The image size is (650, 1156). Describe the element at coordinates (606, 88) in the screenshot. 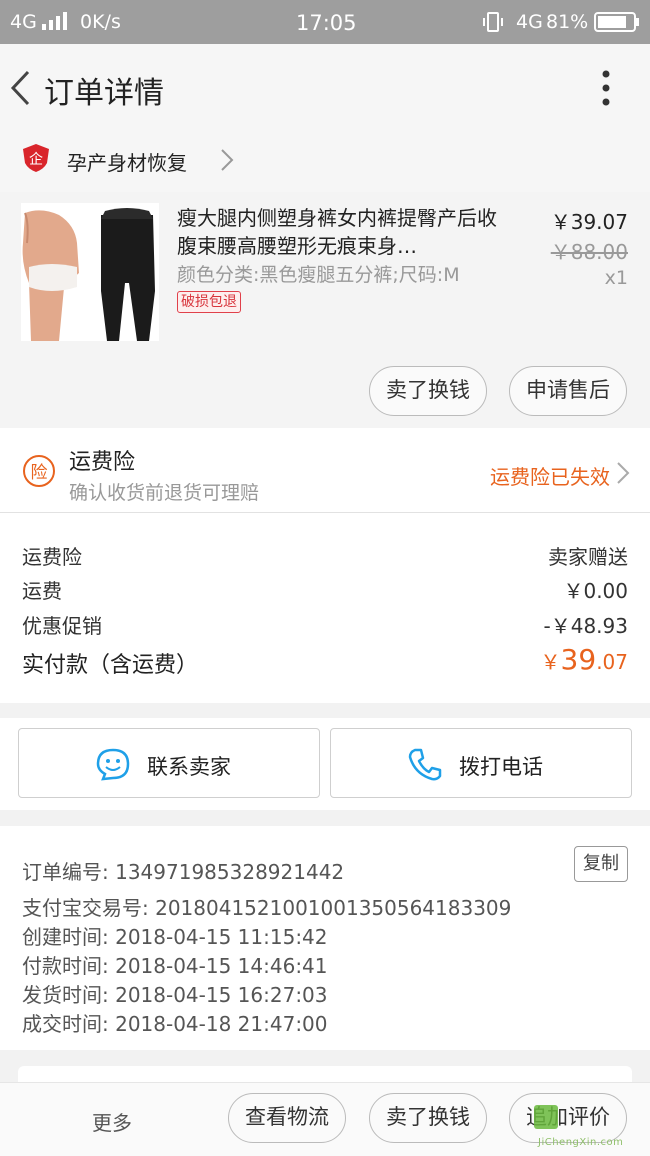

I see `more-options-icon` at that location.